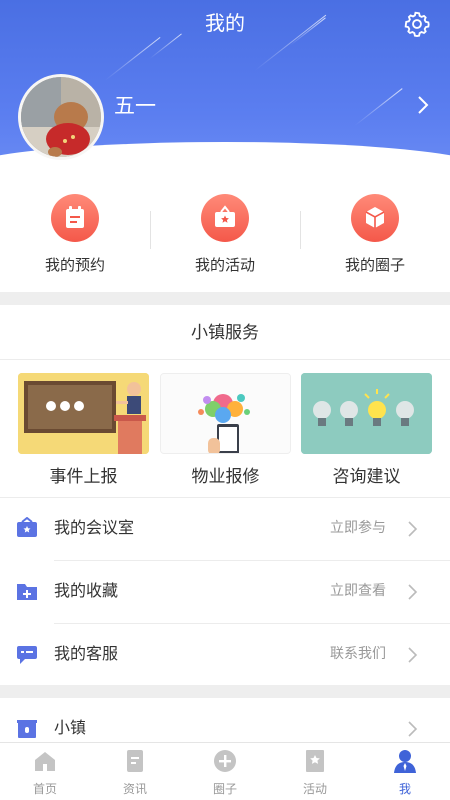  I want to click on activity-icon, so click(225, 218).